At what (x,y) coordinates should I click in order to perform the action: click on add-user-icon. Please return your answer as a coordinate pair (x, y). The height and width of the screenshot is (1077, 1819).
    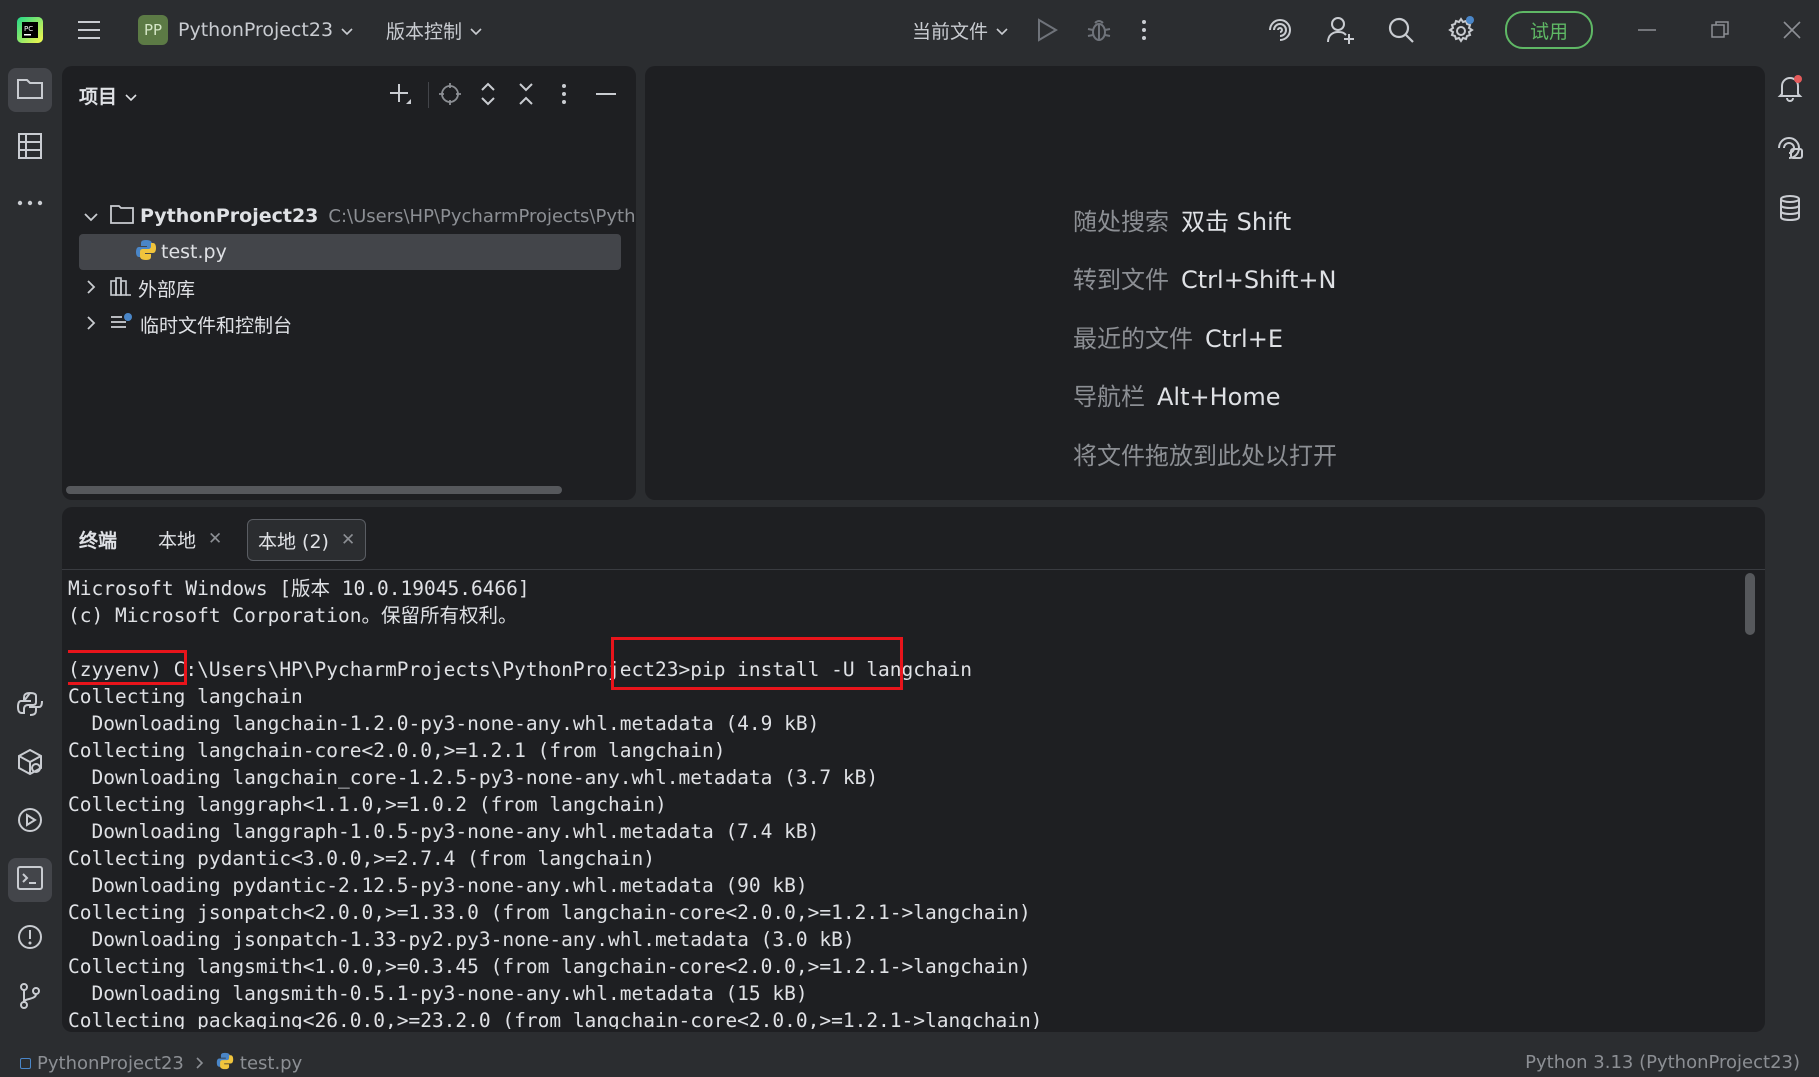
    Looking at the image, I should click on (1341, 30).